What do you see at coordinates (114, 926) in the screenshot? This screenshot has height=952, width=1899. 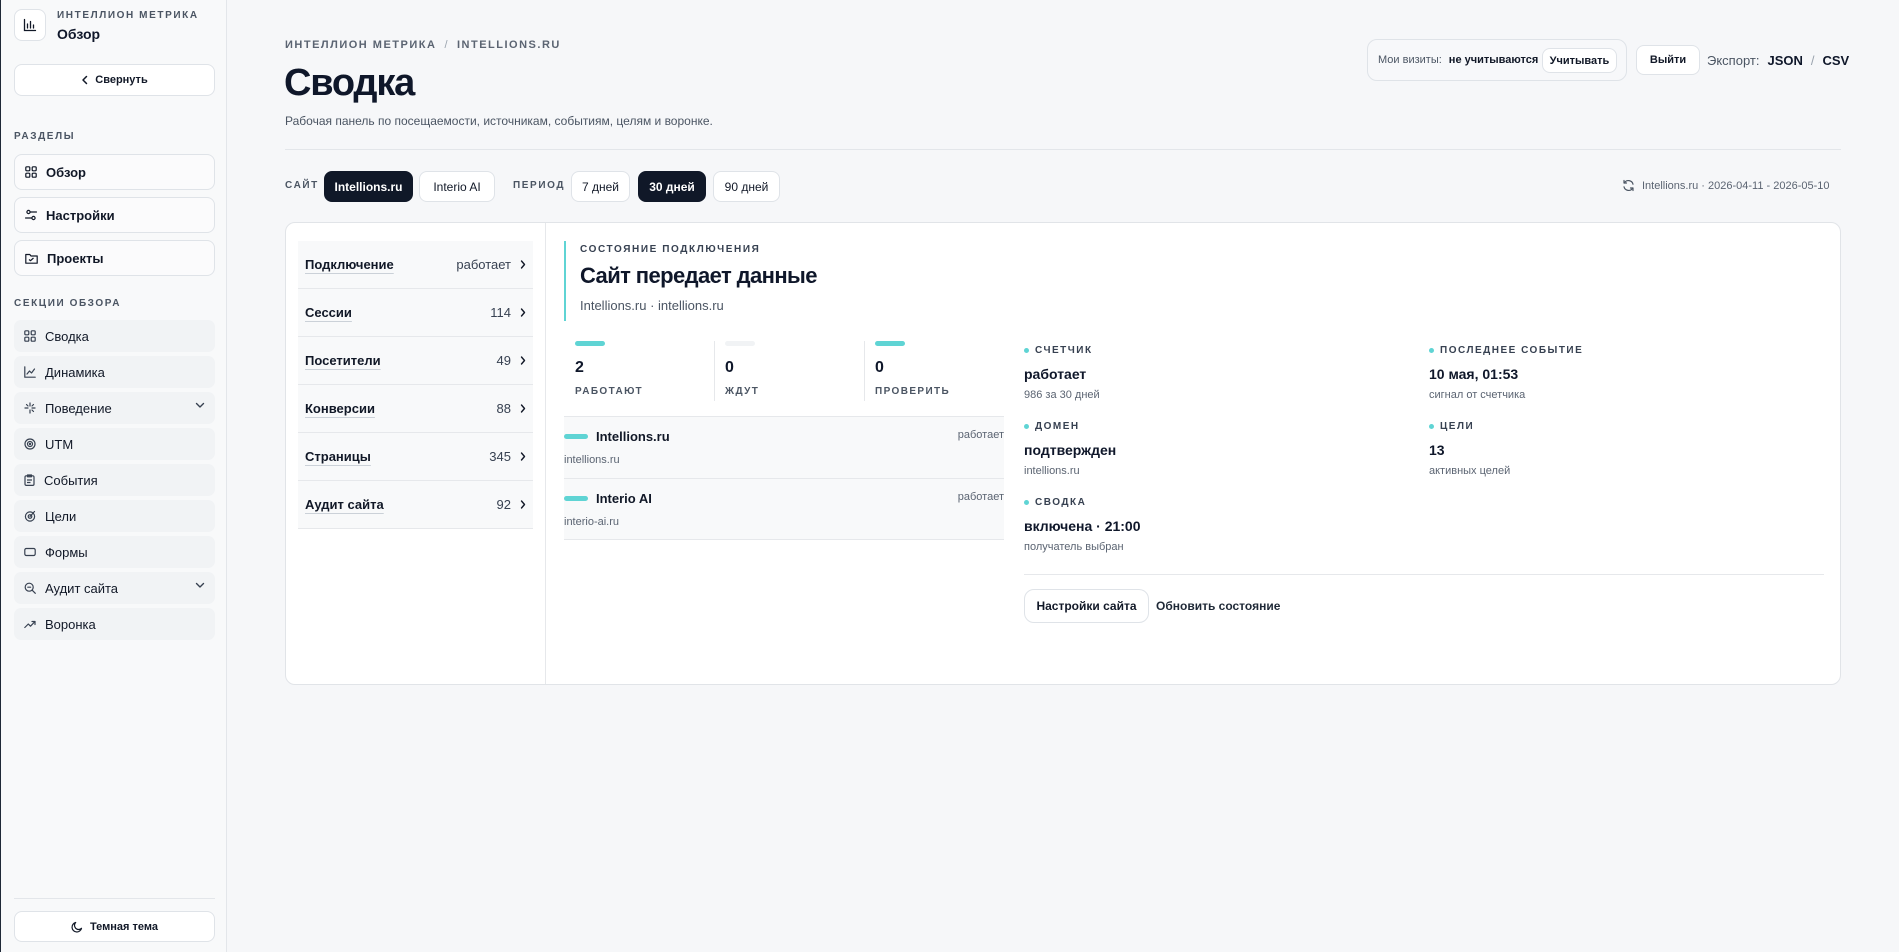 I see `dark-theme-button: Темная тема` at bounding box center [114, 926].